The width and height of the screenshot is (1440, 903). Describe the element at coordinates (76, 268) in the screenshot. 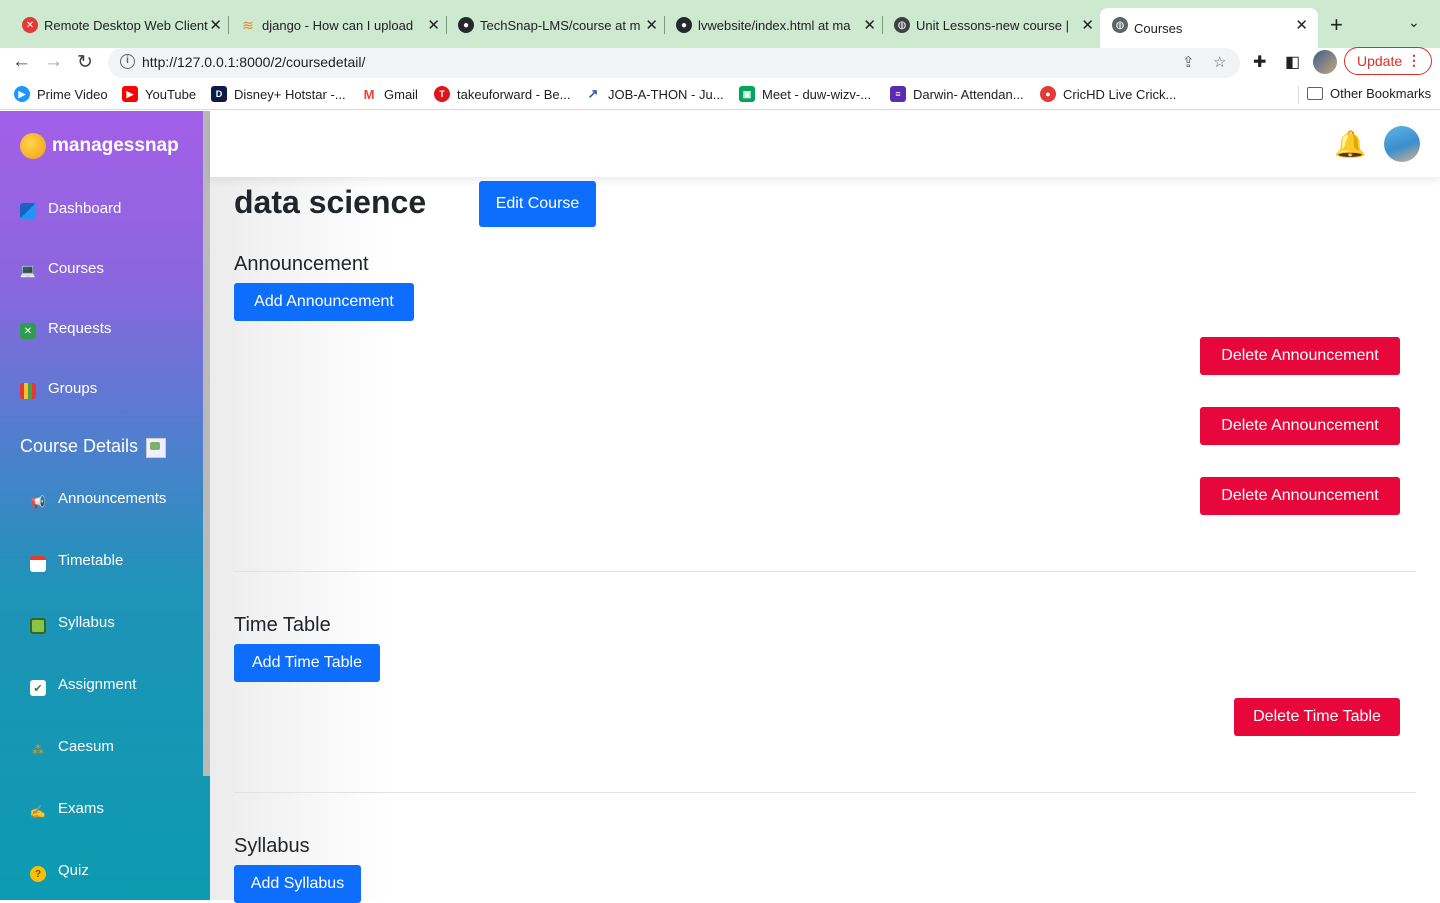

I see `sidebar-item-label: Courses` at that location.